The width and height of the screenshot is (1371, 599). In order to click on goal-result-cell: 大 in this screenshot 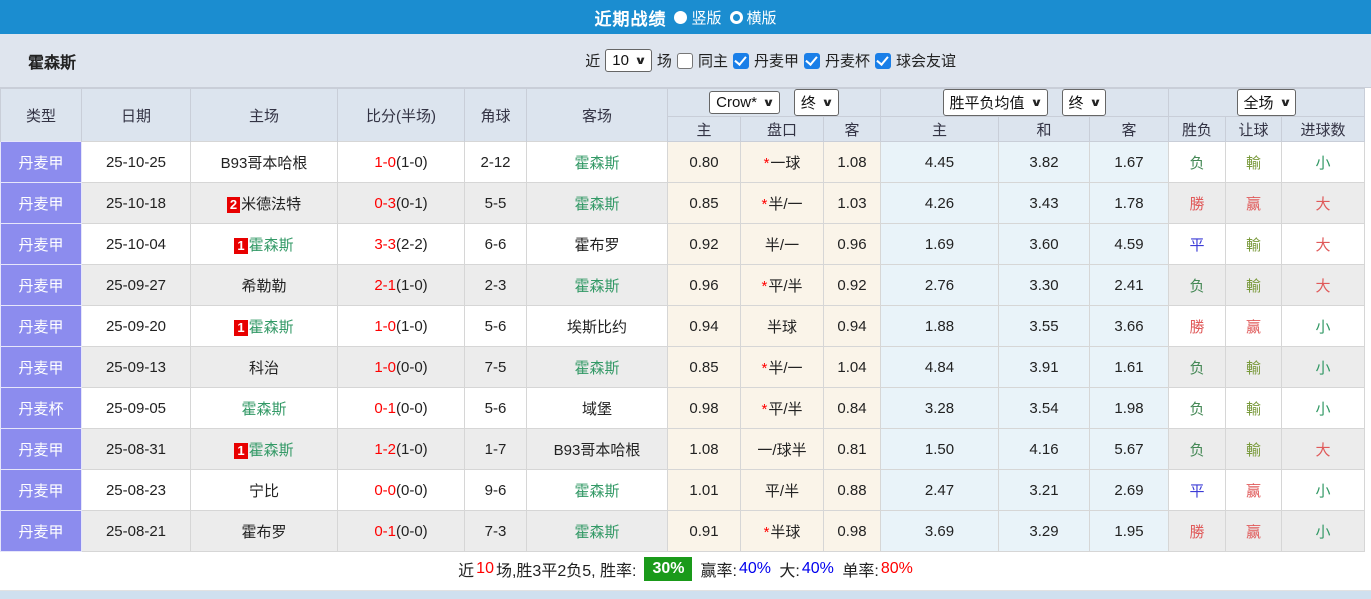, I will do `click(1323, 449)`.